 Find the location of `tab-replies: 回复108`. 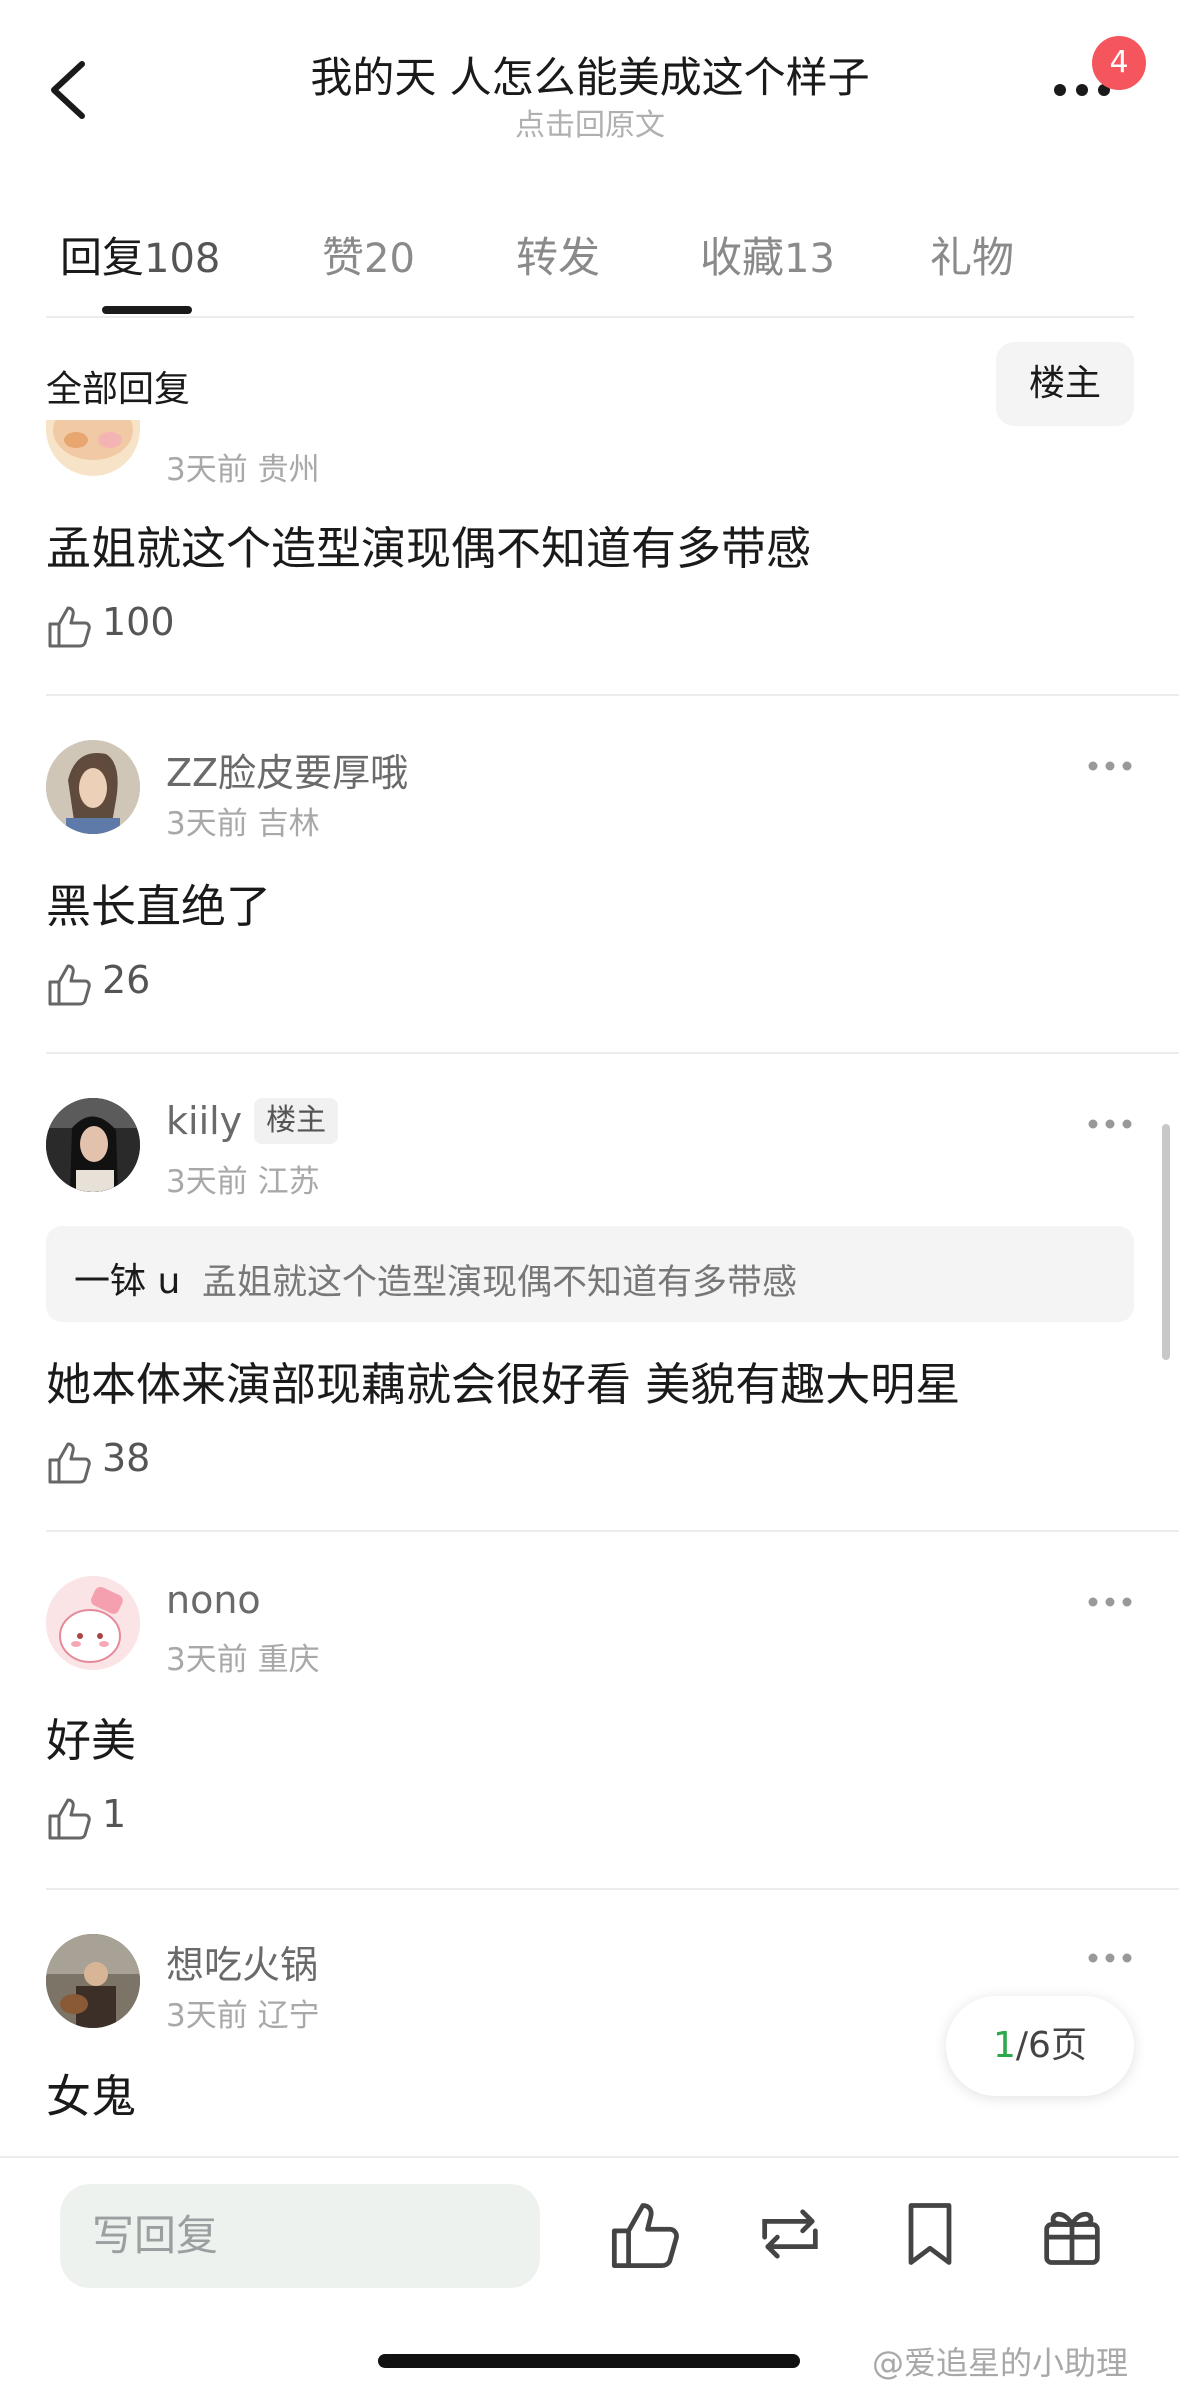

tab-replies: 回复108 is located at coordinates (140, 254).